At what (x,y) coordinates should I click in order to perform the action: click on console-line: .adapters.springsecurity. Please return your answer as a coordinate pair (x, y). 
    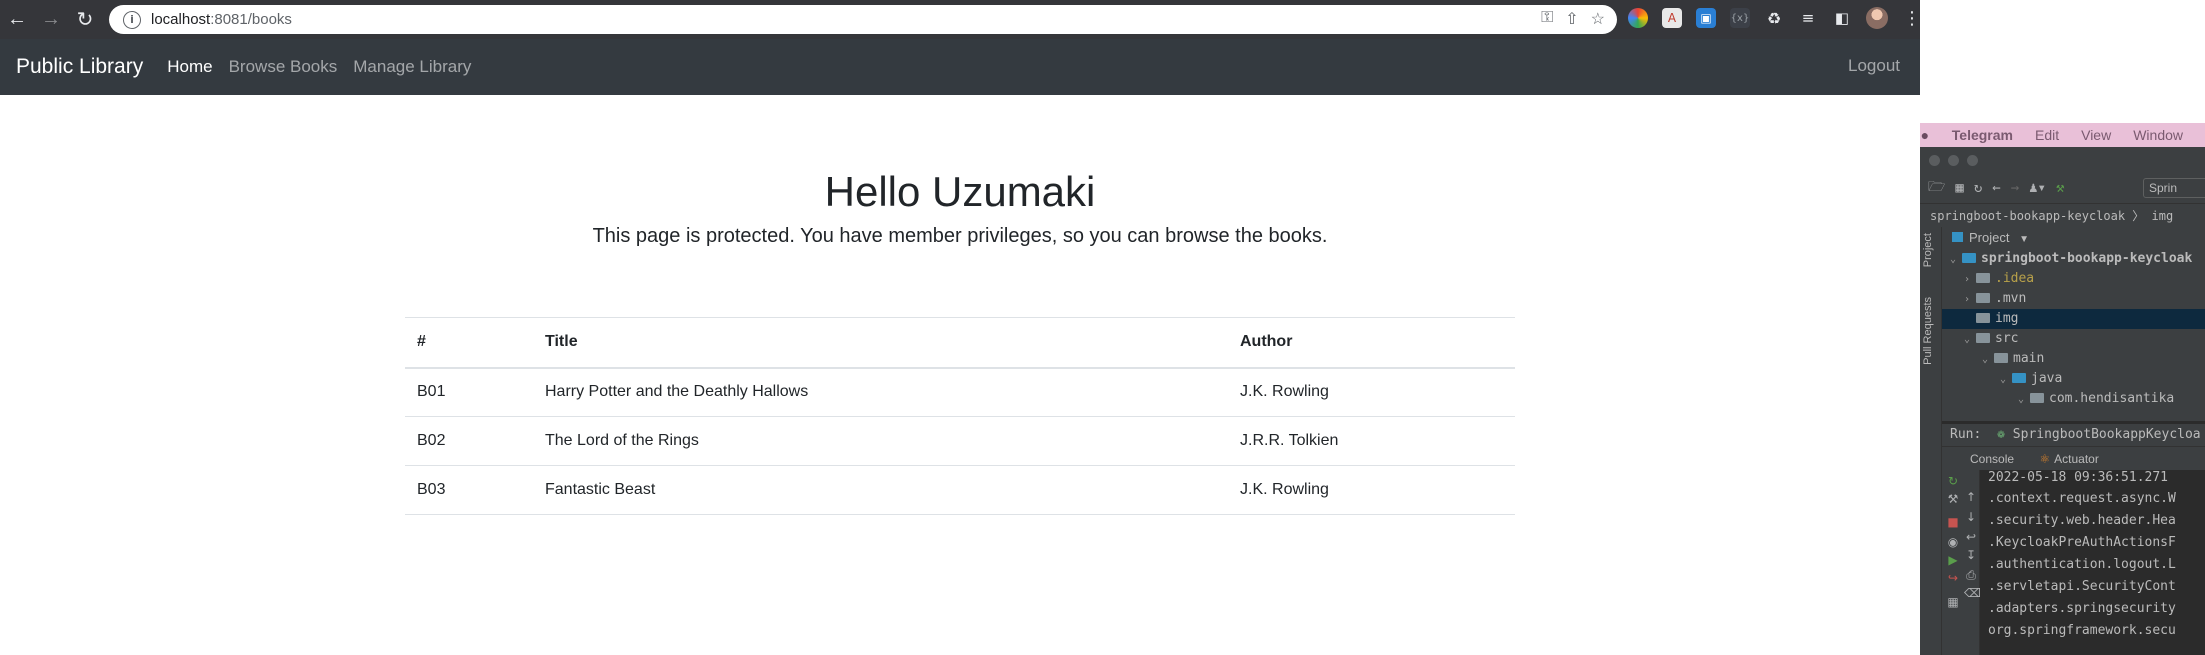
    Looking at the image, I should click on (2082, 608).